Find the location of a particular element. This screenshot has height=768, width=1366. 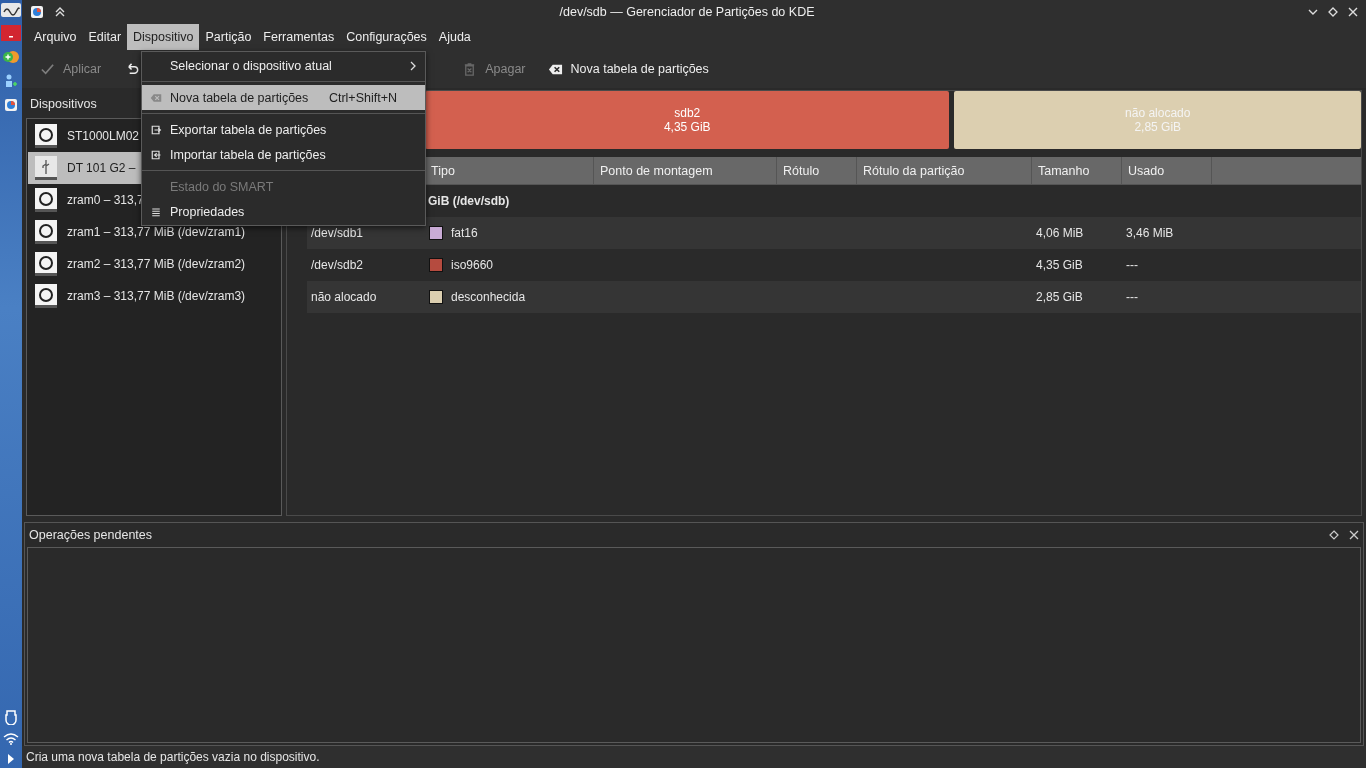

type-cell: iso9660 is located at coordinates (472, 265).